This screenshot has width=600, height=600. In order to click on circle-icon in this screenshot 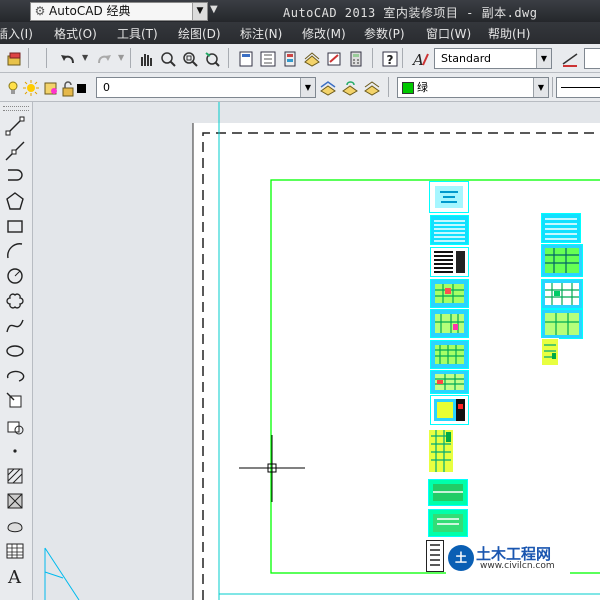, I will do `click(15, 276)`.